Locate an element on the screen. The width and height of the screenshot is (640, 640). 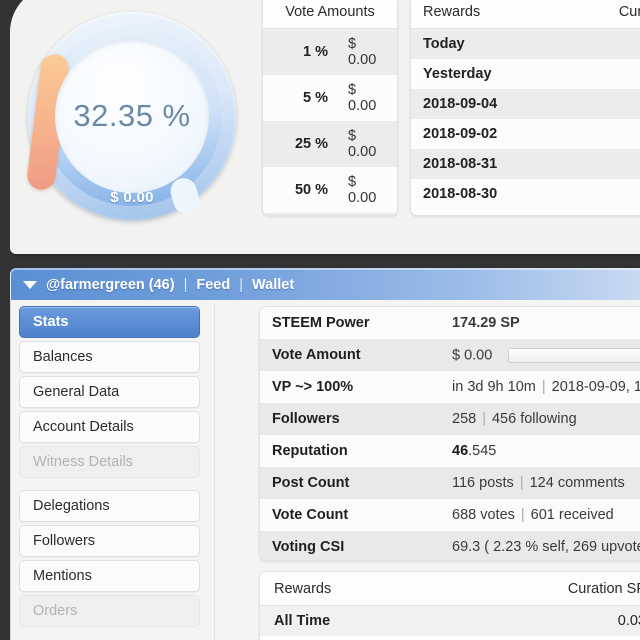
table-row: Yesterday 0.00 is located at coordinates (525, 74).